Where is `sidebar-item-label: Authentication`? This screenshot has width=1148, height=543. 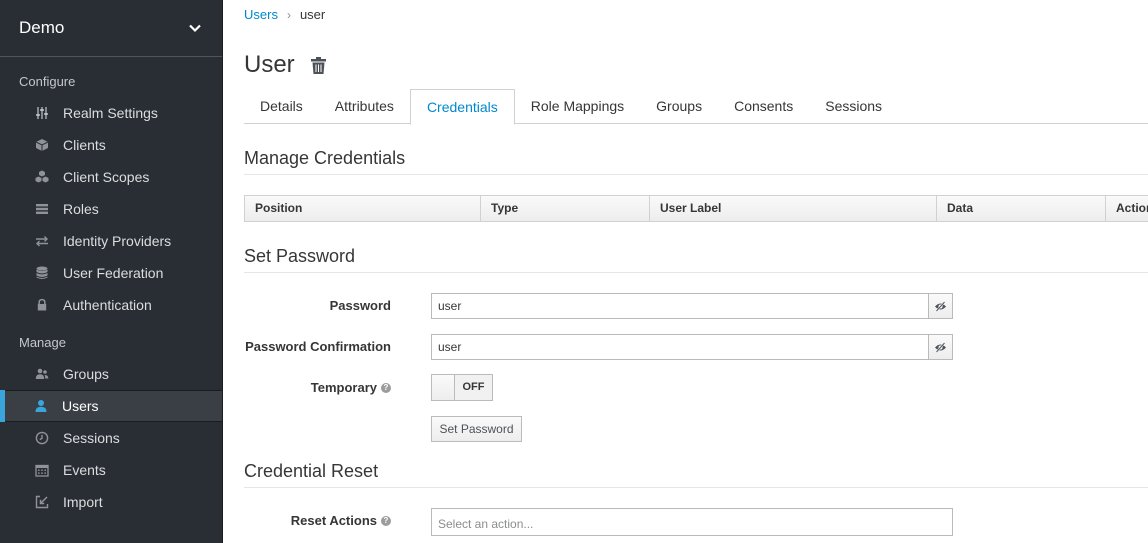 sidebar-item-label: Authentication is located at coordinates (107, 305).